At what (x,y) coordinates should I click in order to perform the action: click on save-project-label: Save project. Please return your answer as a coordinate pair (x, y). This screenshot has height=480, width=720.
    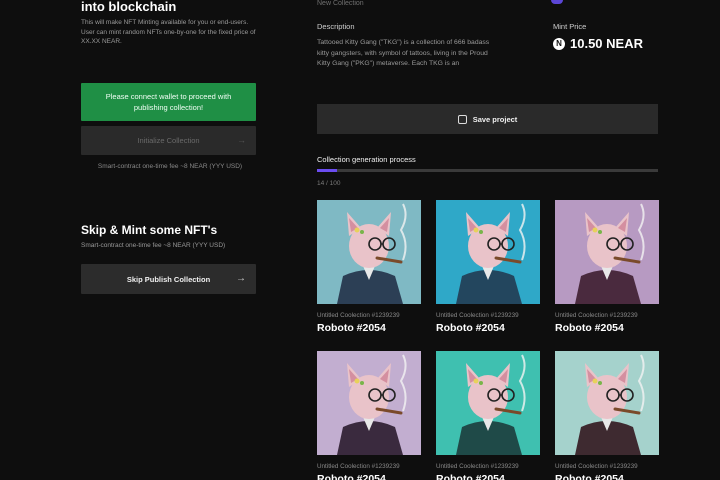
    Looking at the image, I should click on (495, 119).